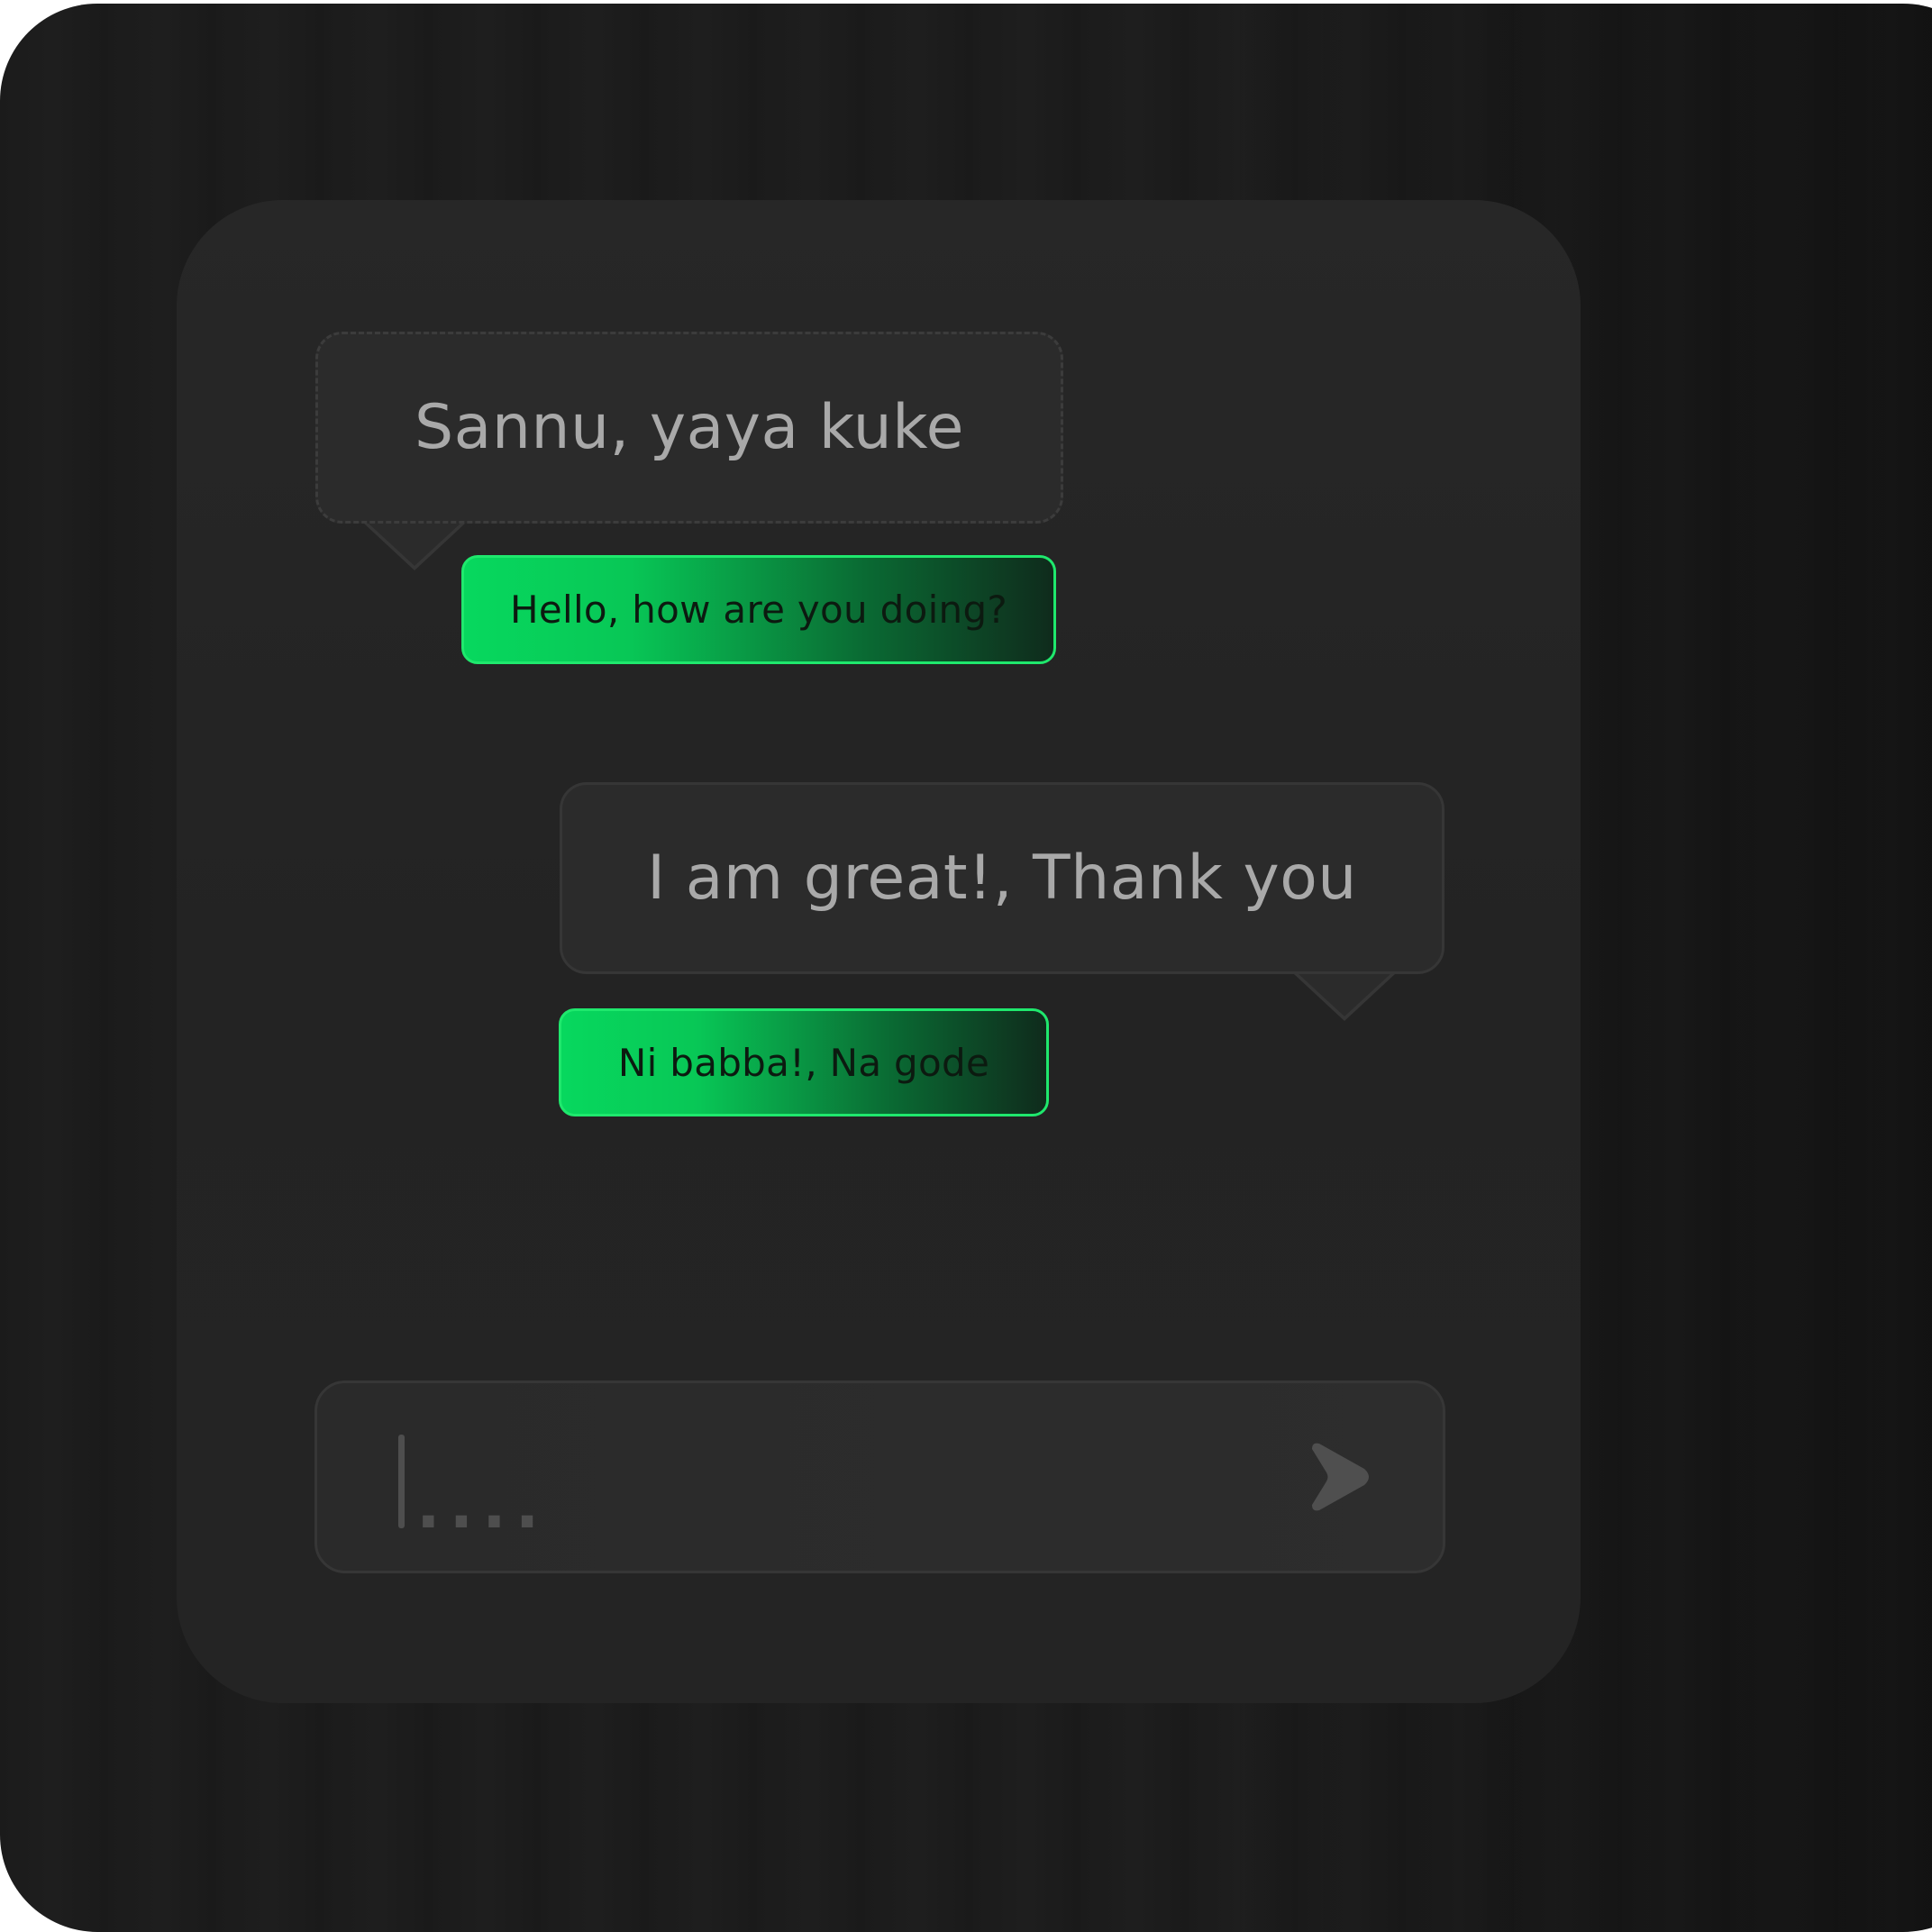 The height and width of the screenshot is (1932, 1932). I want to click on message-input, so click(821, 1505).